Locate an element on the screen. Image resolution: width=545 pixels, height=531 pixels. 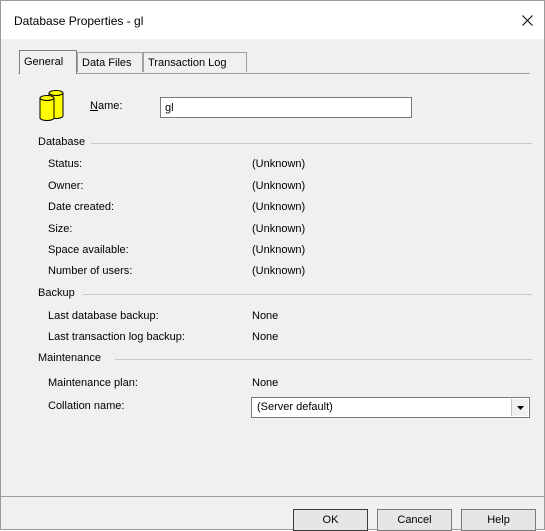
close-button is located at coordinates (527, 20).